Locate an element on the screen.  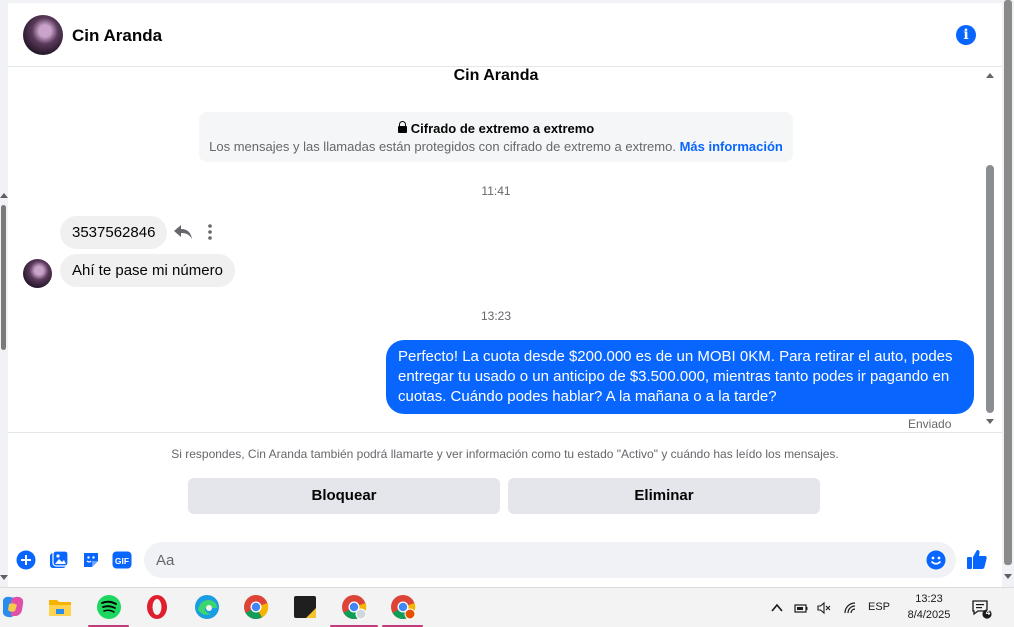
left-scrollbar is located at coordinates (3, 277).